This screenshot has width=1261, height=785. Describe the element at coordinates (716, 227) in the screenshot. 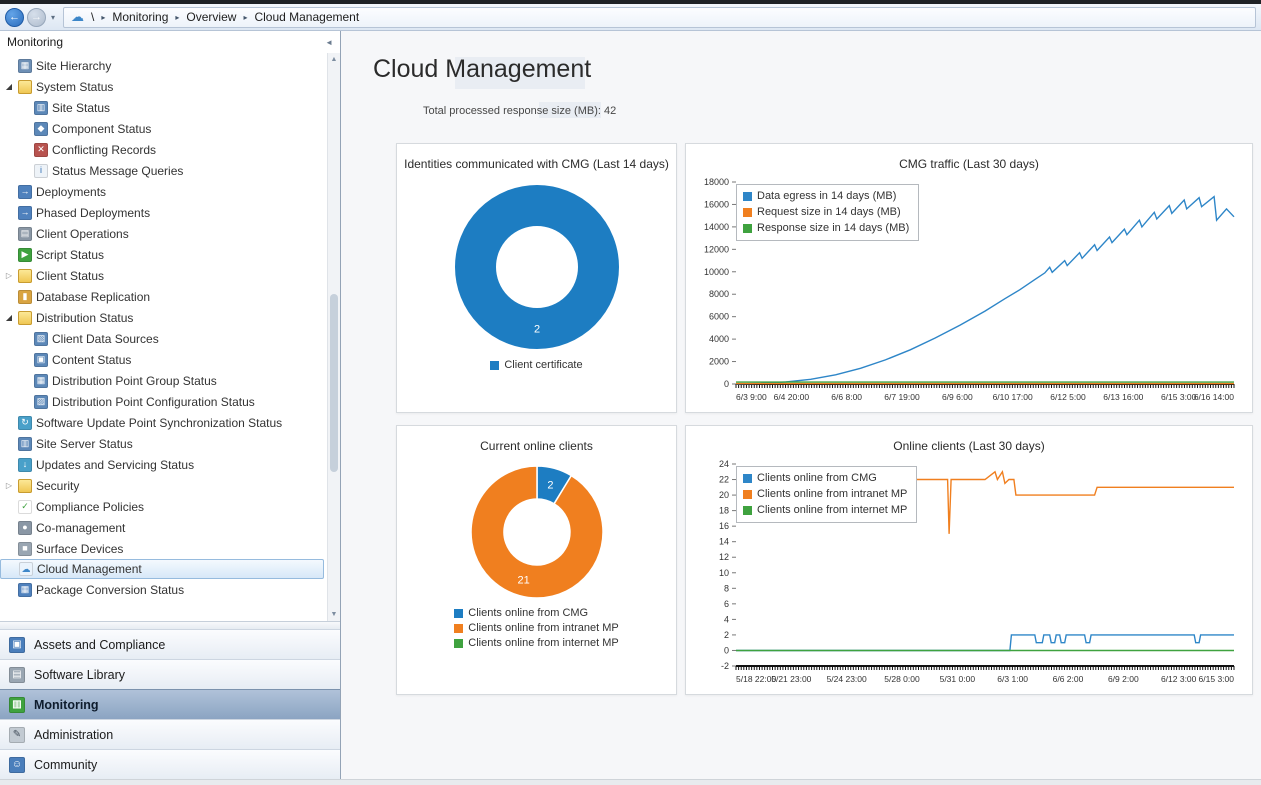

I see `svg-text: 14000` at that location.